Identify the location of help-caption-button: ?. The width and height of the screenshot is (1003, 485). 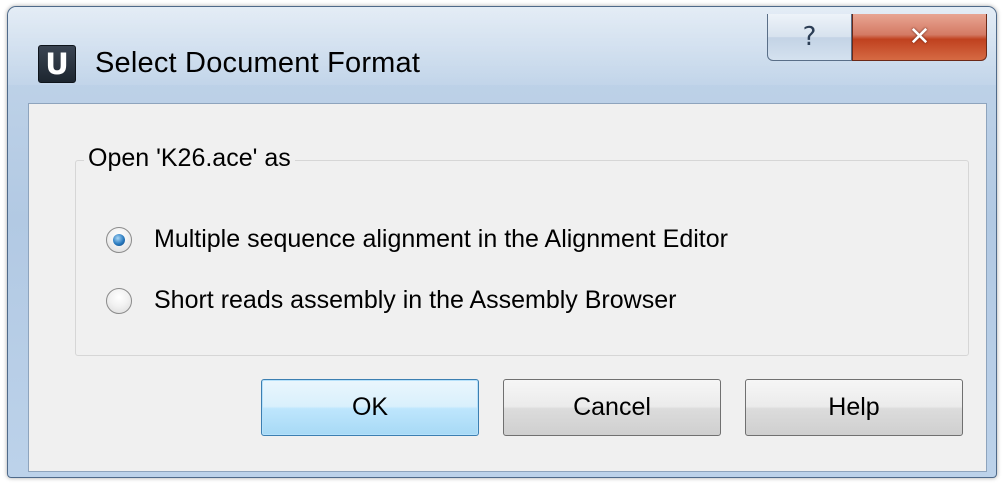
(809, 37).